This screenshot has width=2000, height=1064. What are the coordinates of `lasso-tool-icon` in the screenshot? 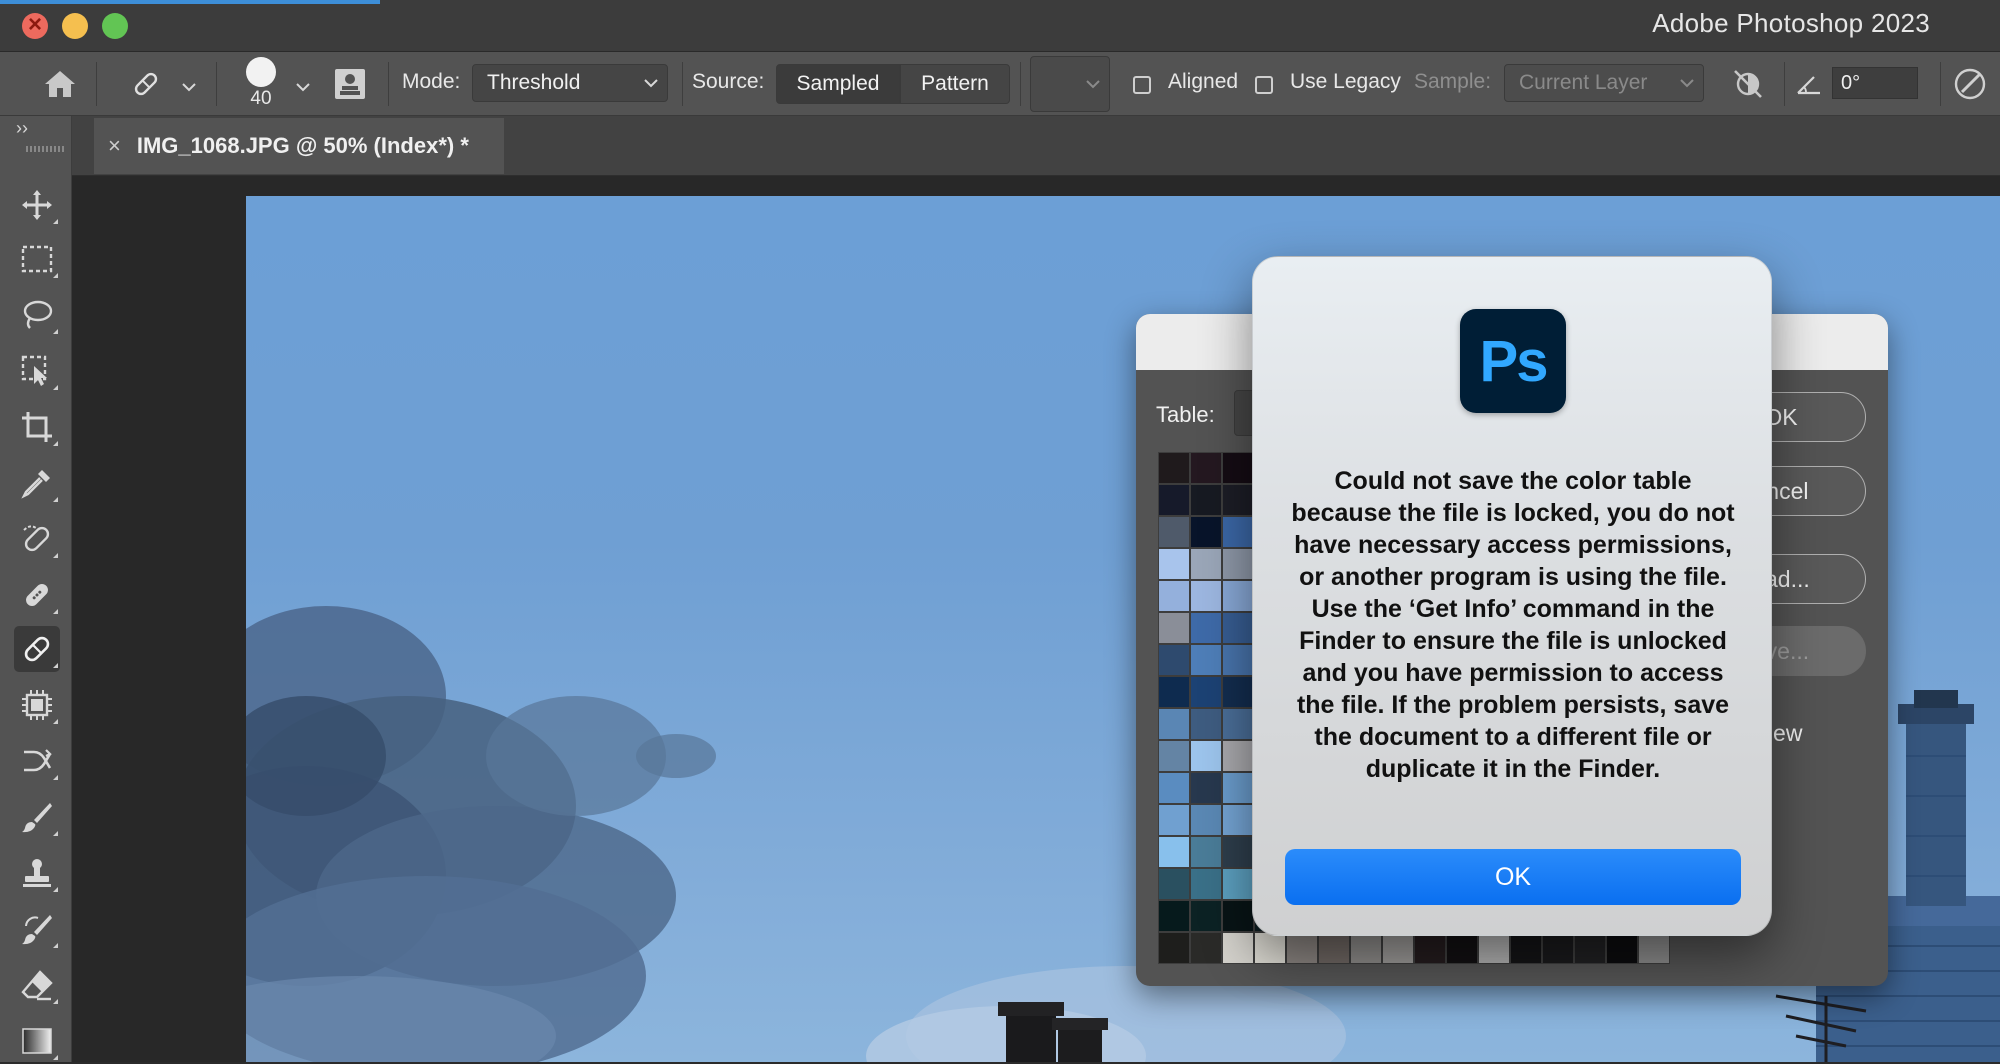 It's located at (37, 315).